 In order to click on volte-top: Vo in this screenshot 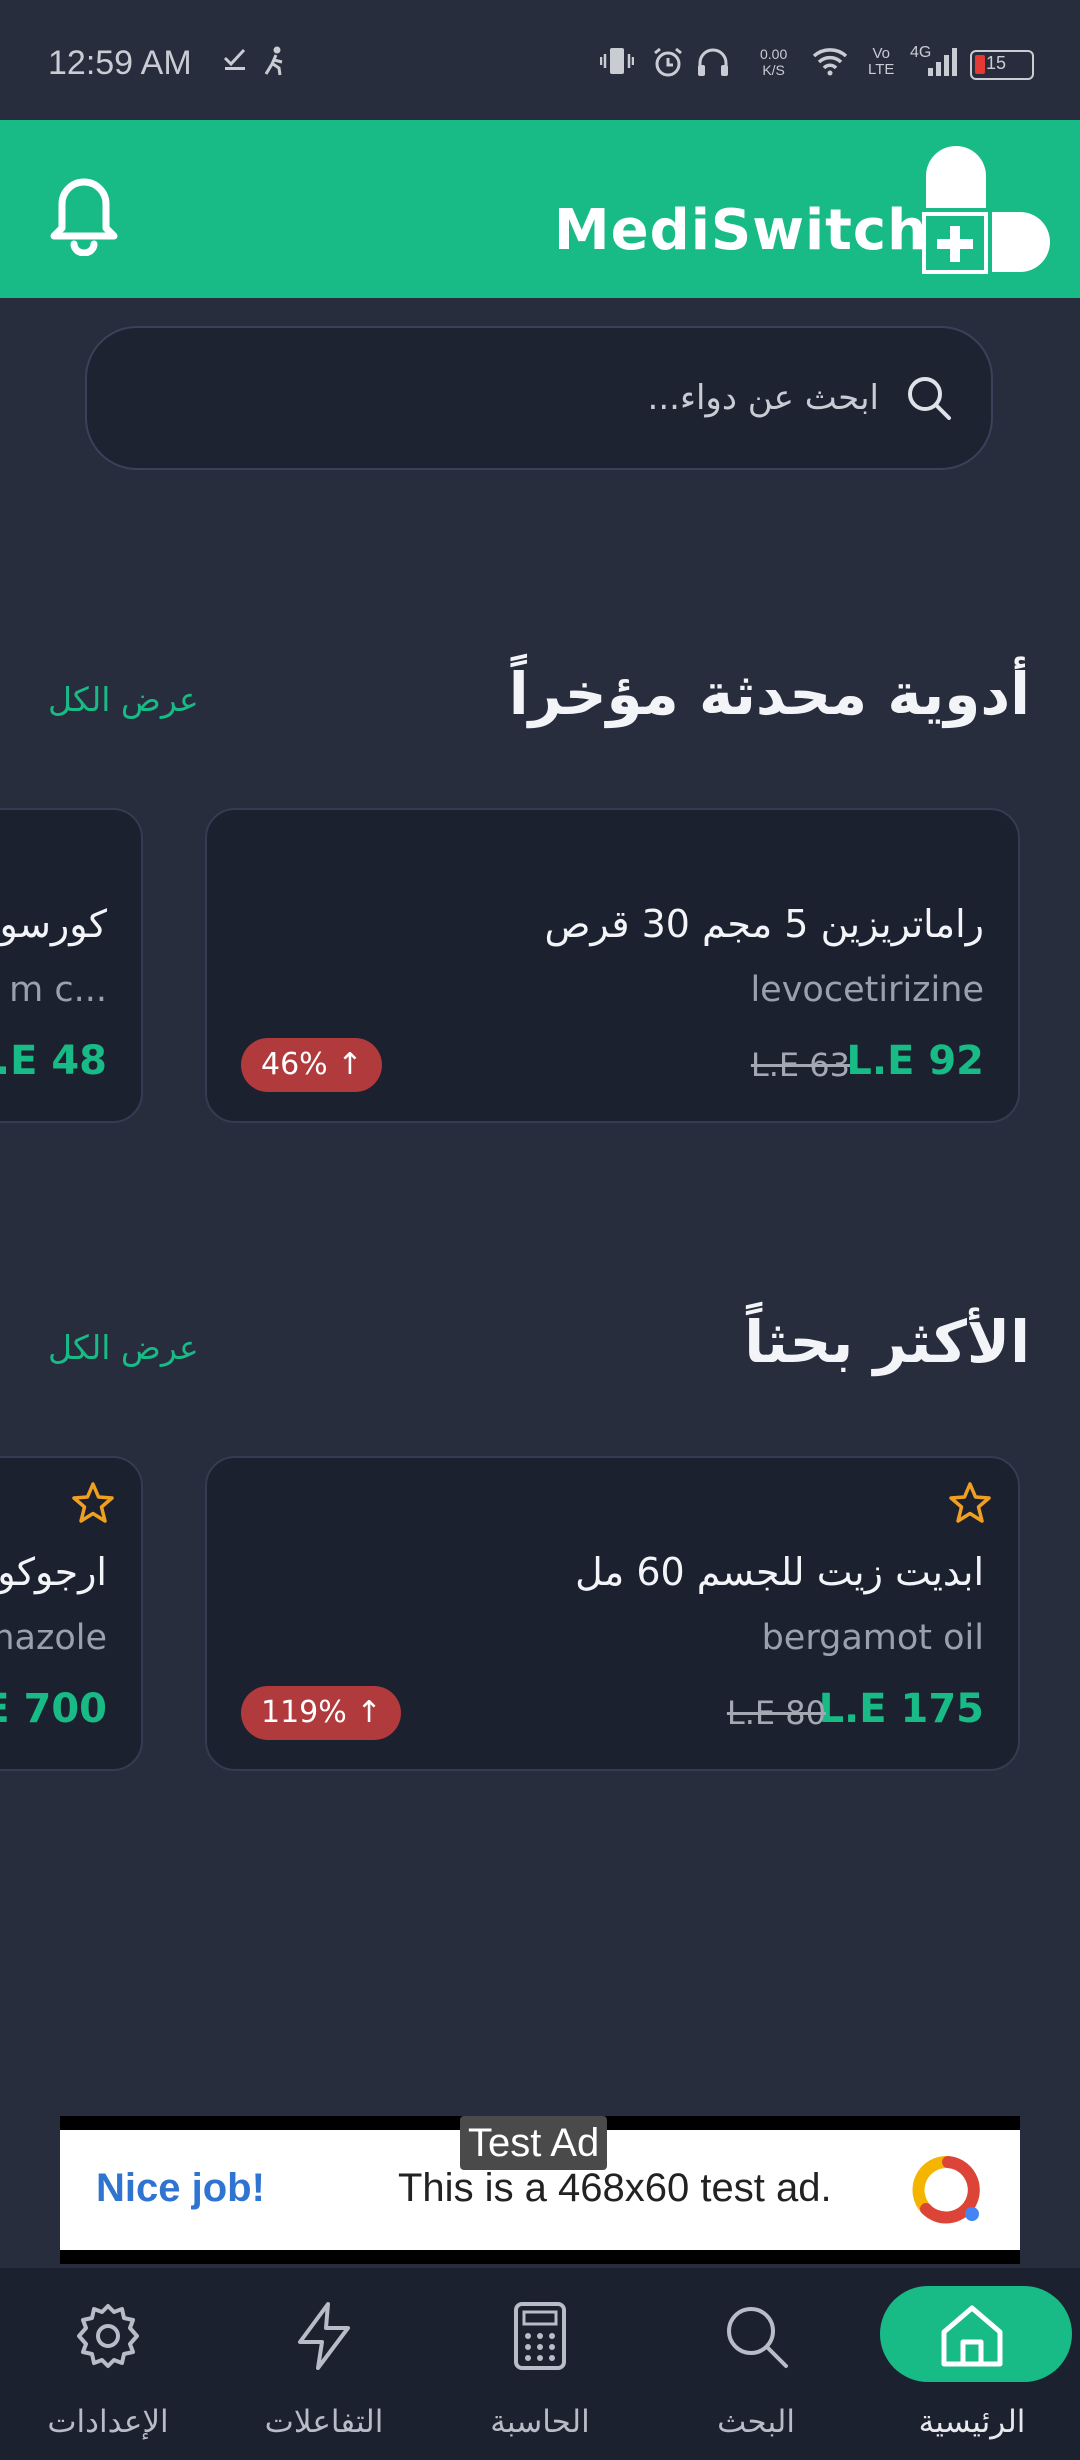, I will do `click(881, 53)`.